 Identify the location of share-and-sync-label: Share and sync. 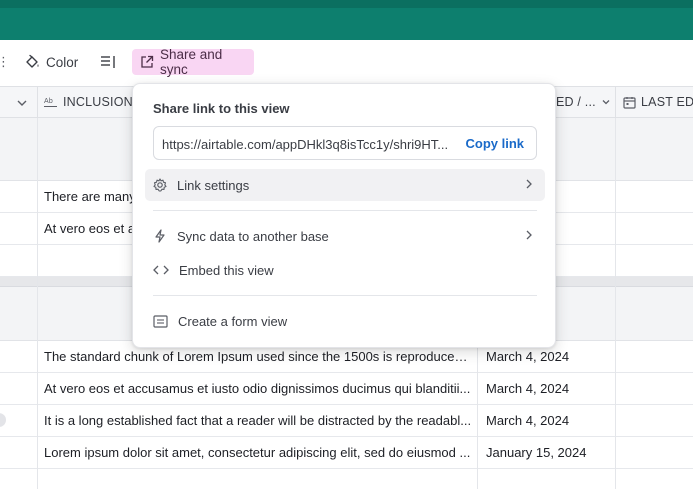
(191, 62).